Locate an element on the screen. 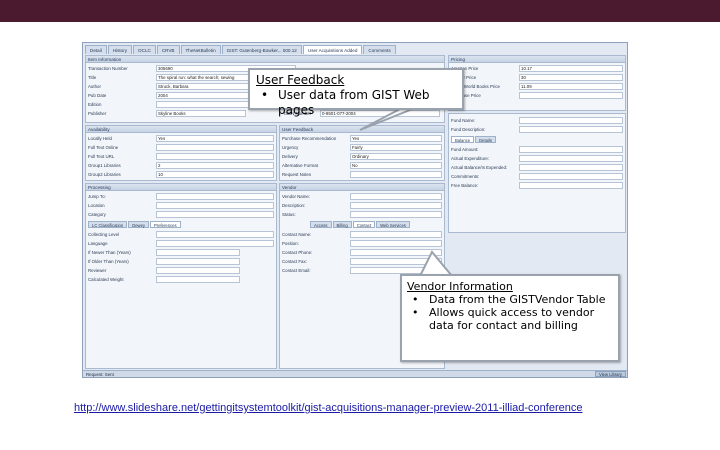  field-row: Commitments: is located at coordinates (538, 176).